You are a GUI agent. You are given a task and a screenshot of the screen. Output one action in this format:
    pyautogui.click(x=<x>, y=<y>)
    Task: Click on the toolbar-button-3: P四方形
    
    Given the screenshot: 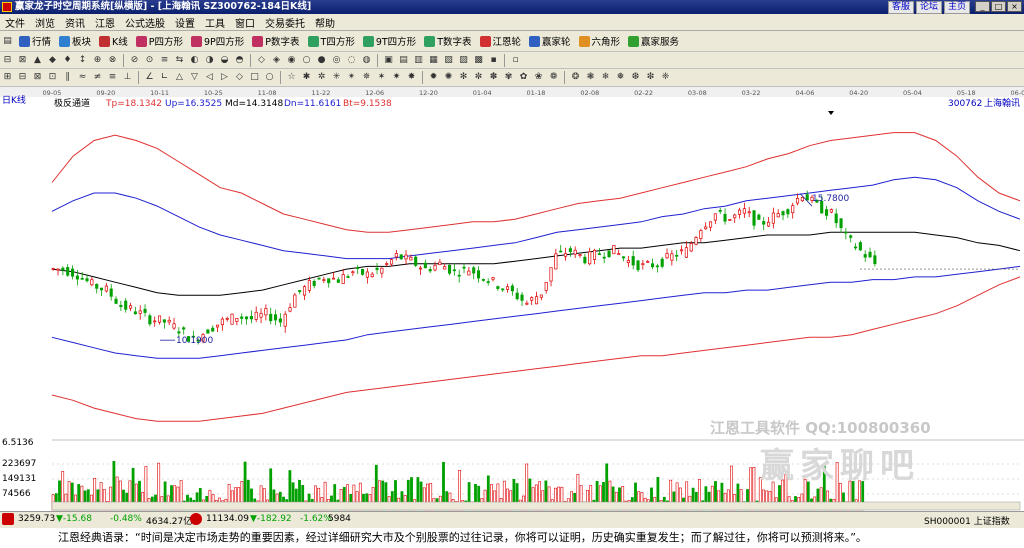 What is the action you would take?
    pyautogui.click(x=159, y=41)
    